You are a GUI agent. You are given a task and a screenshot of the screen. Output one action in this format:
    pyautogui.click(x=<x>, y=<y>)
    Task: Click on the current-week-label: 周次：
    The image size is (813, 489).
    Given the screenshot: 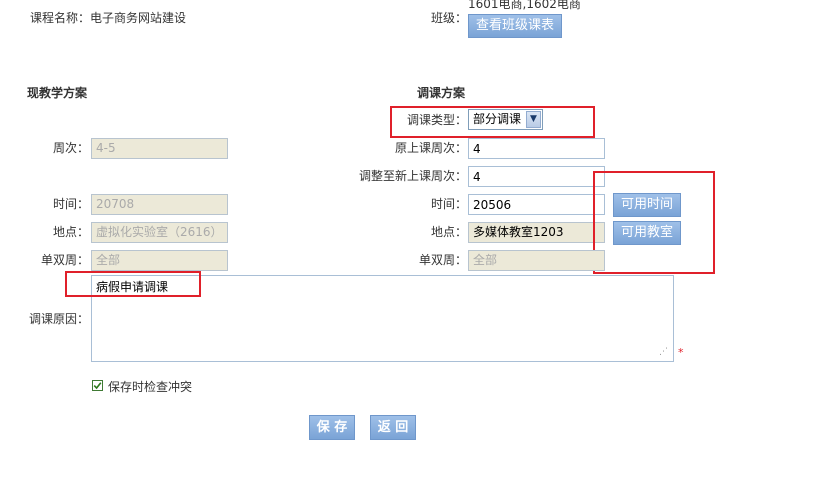 What is the action you would take?
    pyautogui.click(x=70, y=148)
    